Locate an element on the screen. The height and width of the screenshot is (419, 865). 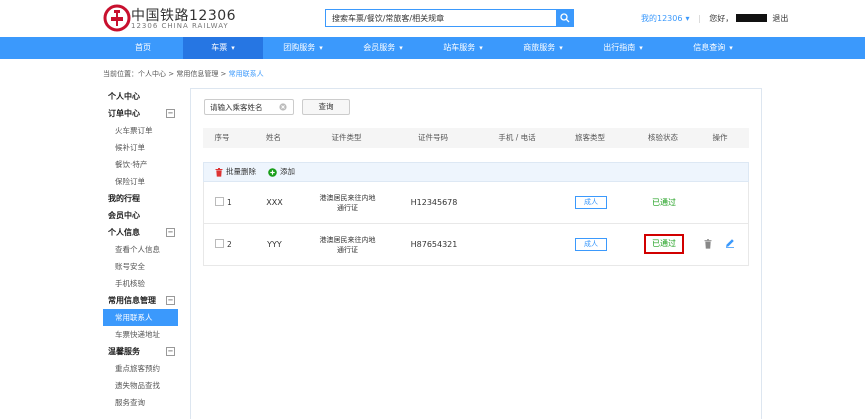
sidebar-item-delivery-address: 车票快递地址 is located at coordinates (145, 334).